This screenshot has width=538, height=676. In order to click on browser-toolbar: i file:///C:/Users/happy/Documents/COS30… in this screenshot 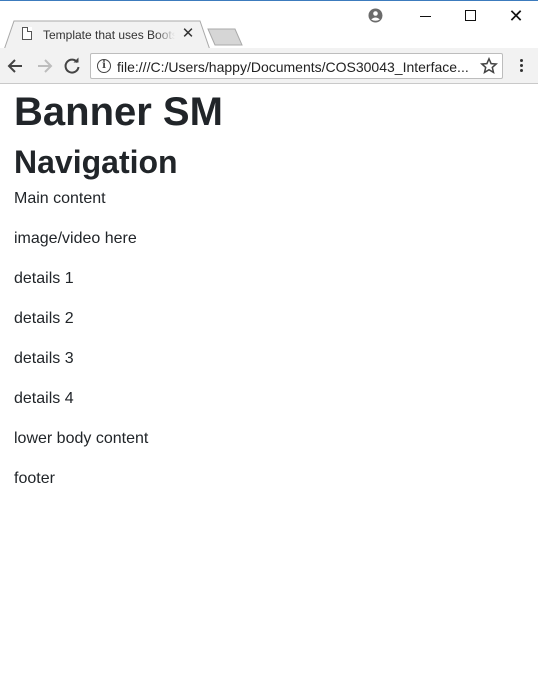, I will do `click(269, 66)`.